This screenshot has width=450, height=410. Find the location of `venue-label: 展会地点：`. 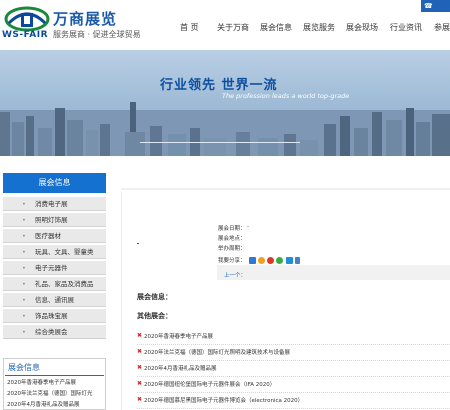

venue-label: 展会地点： is located at coordinates (232, 239).